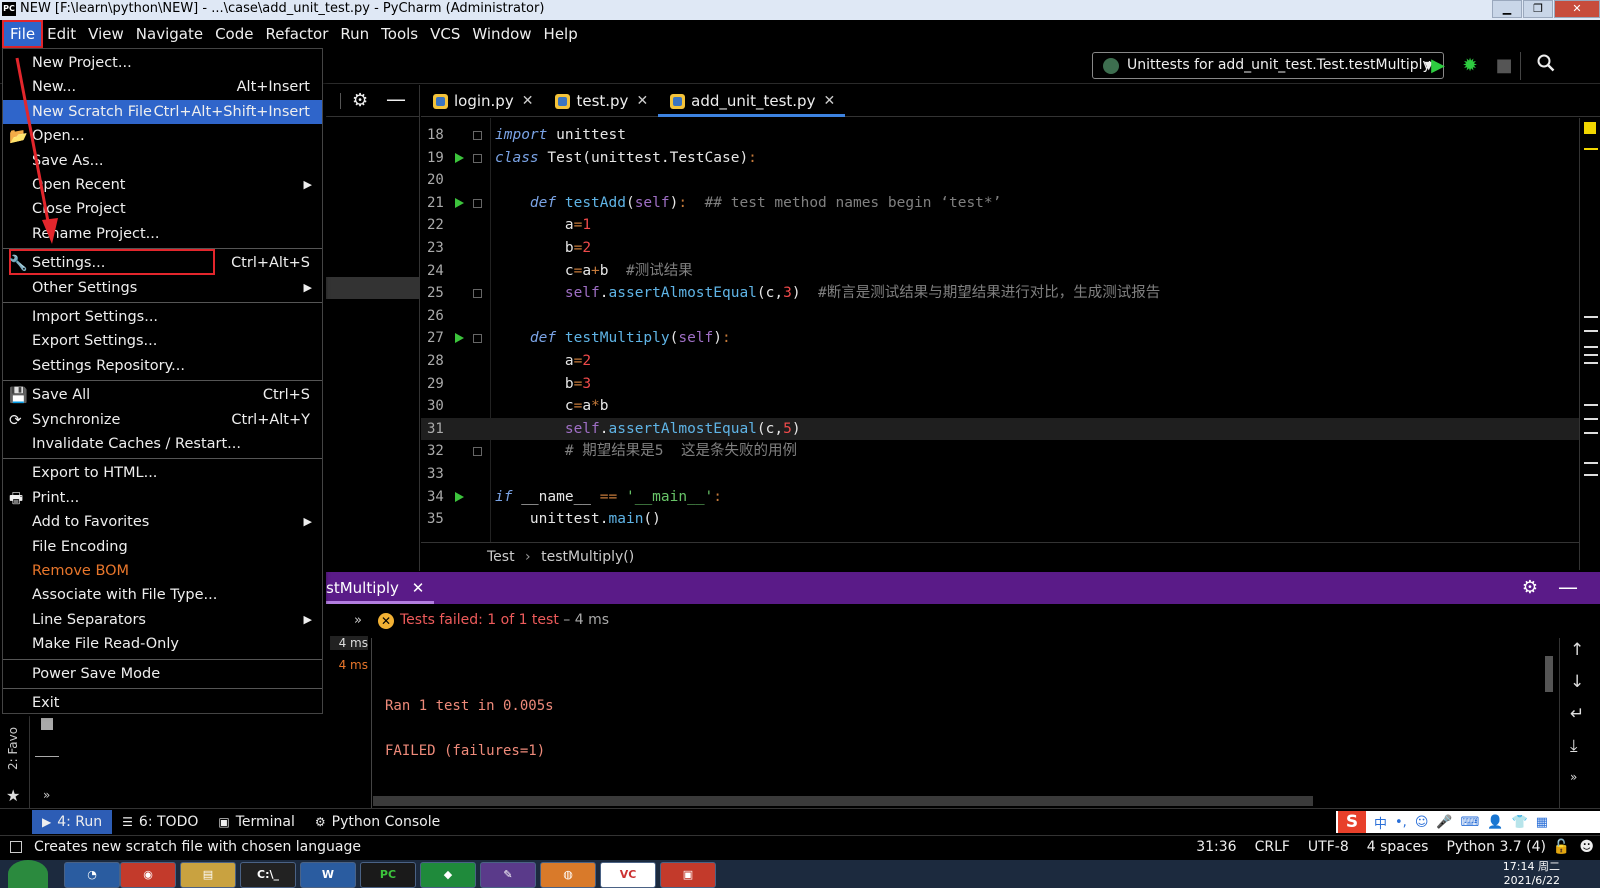 The width and height of the screenshot is (1600, 888). I want to click on horizontal-scrollbar, so click(843, 801).